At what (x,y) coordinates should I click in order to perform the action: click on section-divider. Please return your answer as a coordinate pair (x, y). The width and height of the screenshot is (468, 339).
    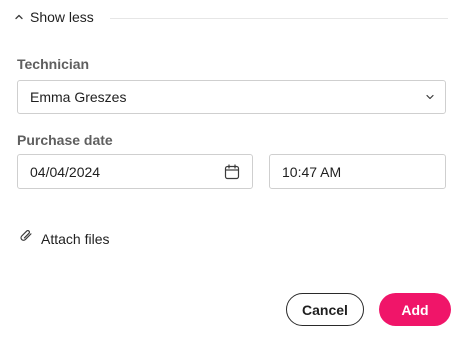
    Looking at the image, I should click on (279, 18).